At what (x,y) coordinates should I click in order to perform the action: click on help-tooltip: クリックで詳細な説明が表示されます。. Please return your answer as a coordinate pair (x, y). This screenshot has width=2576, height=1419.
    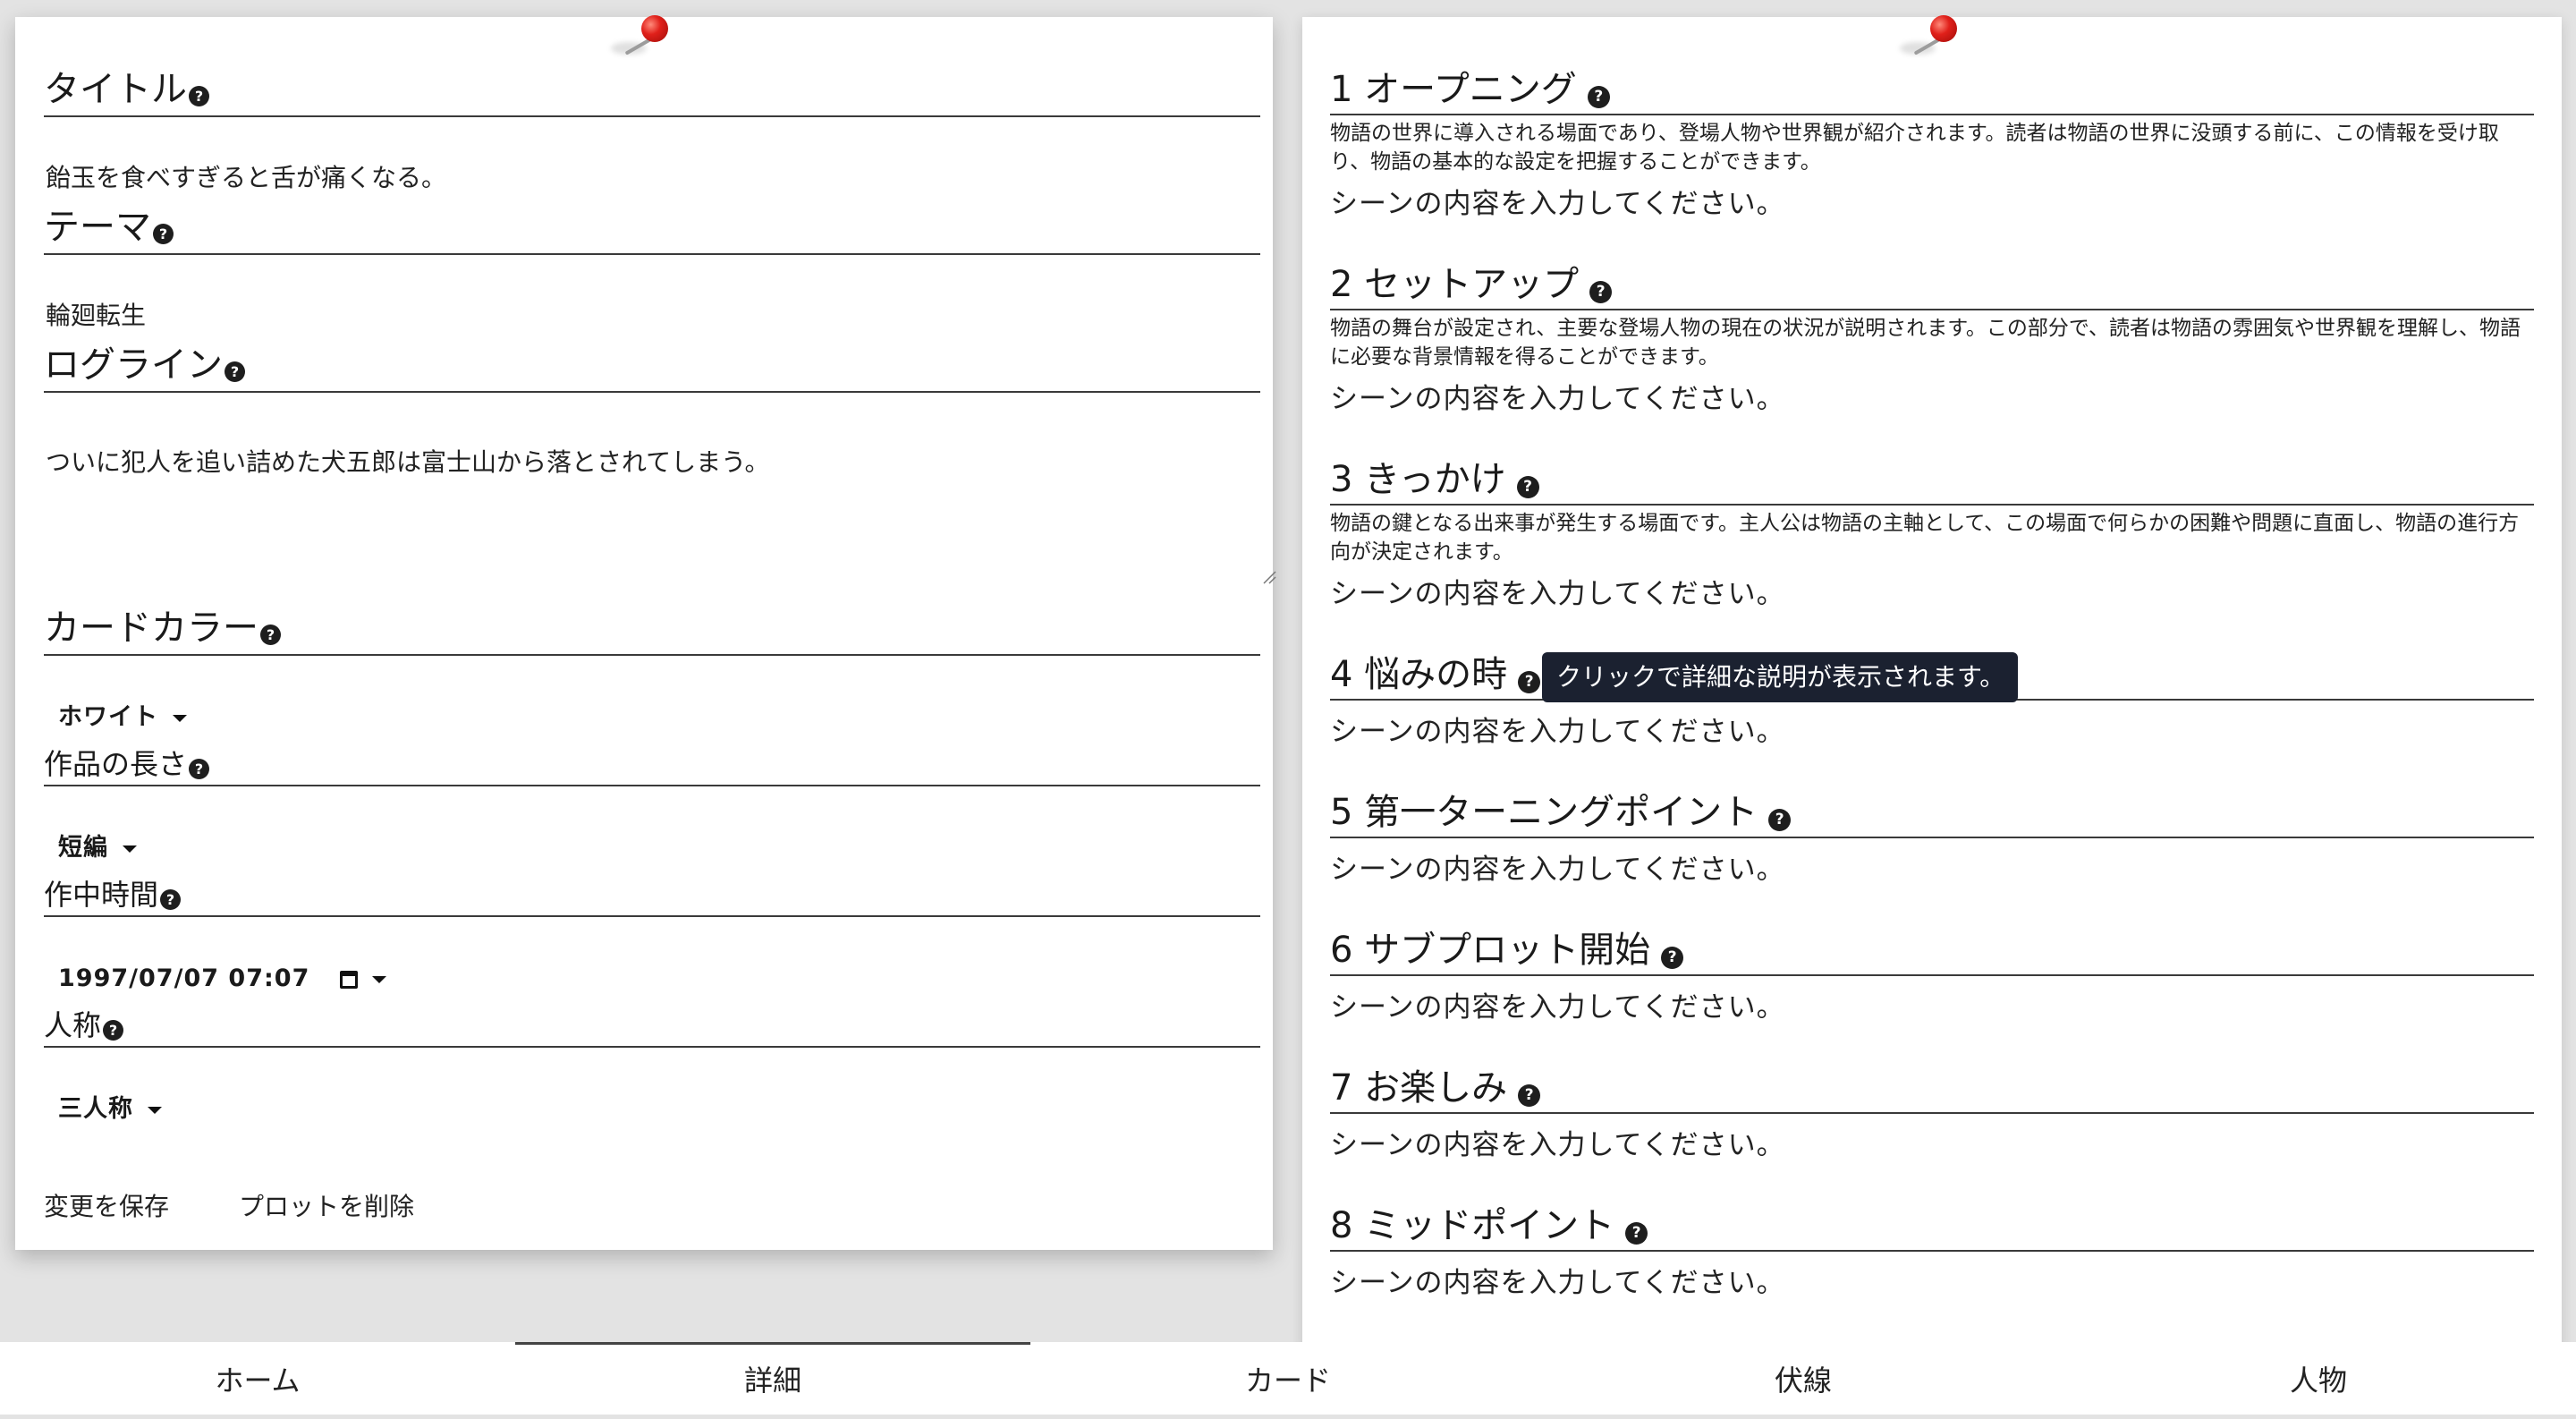
    Looking at the image, I should click on (1780, 677).